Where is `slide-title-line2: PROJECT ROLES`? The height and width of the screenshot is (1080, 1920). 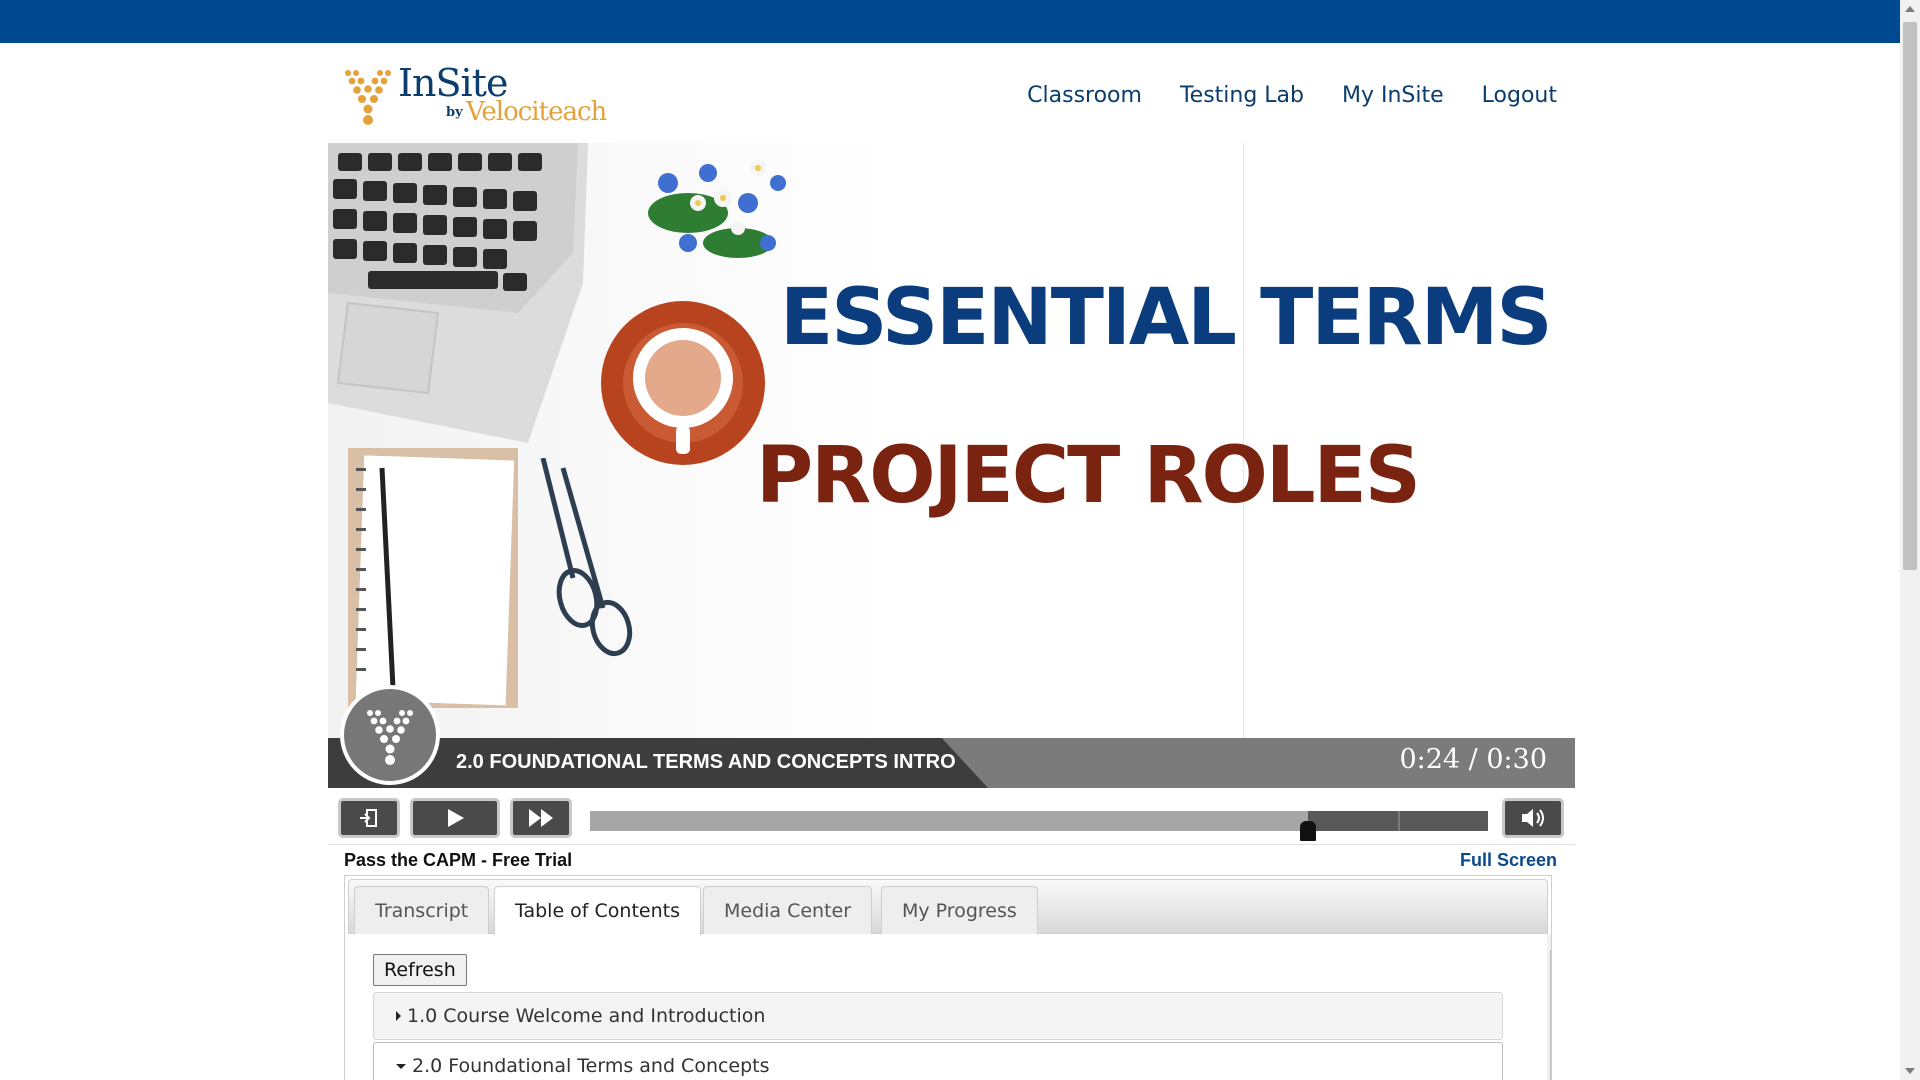
slide-title-line2: PROJECT ROLES is located at coordinates (1088, 476).